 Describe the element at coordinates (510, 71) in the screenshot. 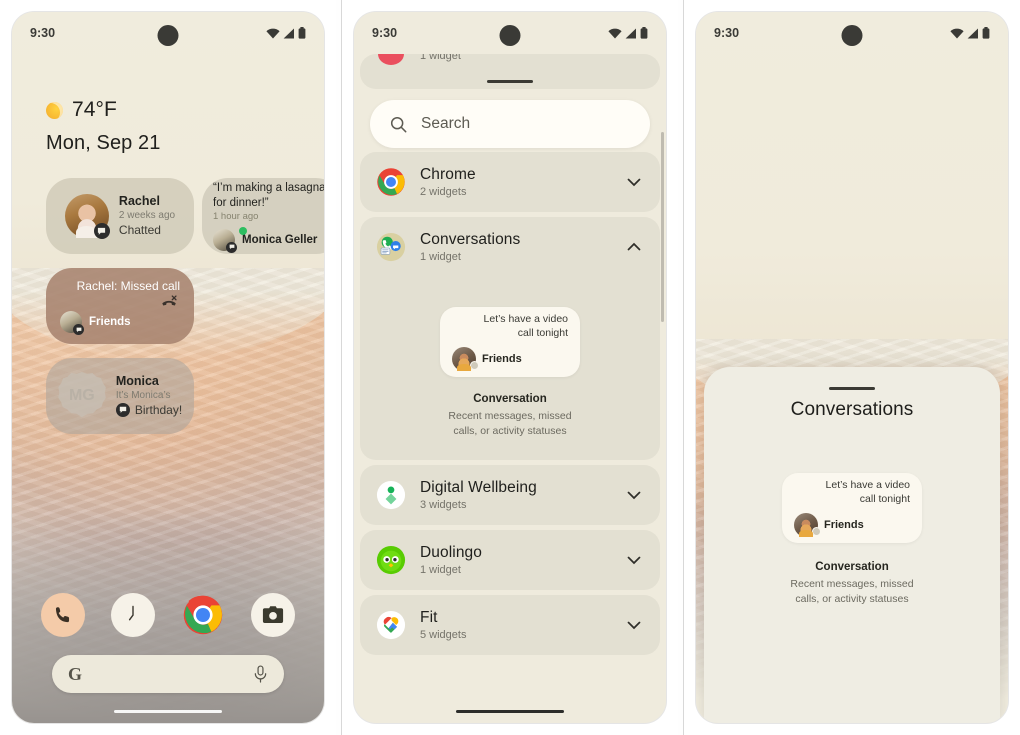

I see `partial-app-row-top: 1 widget` at that location.